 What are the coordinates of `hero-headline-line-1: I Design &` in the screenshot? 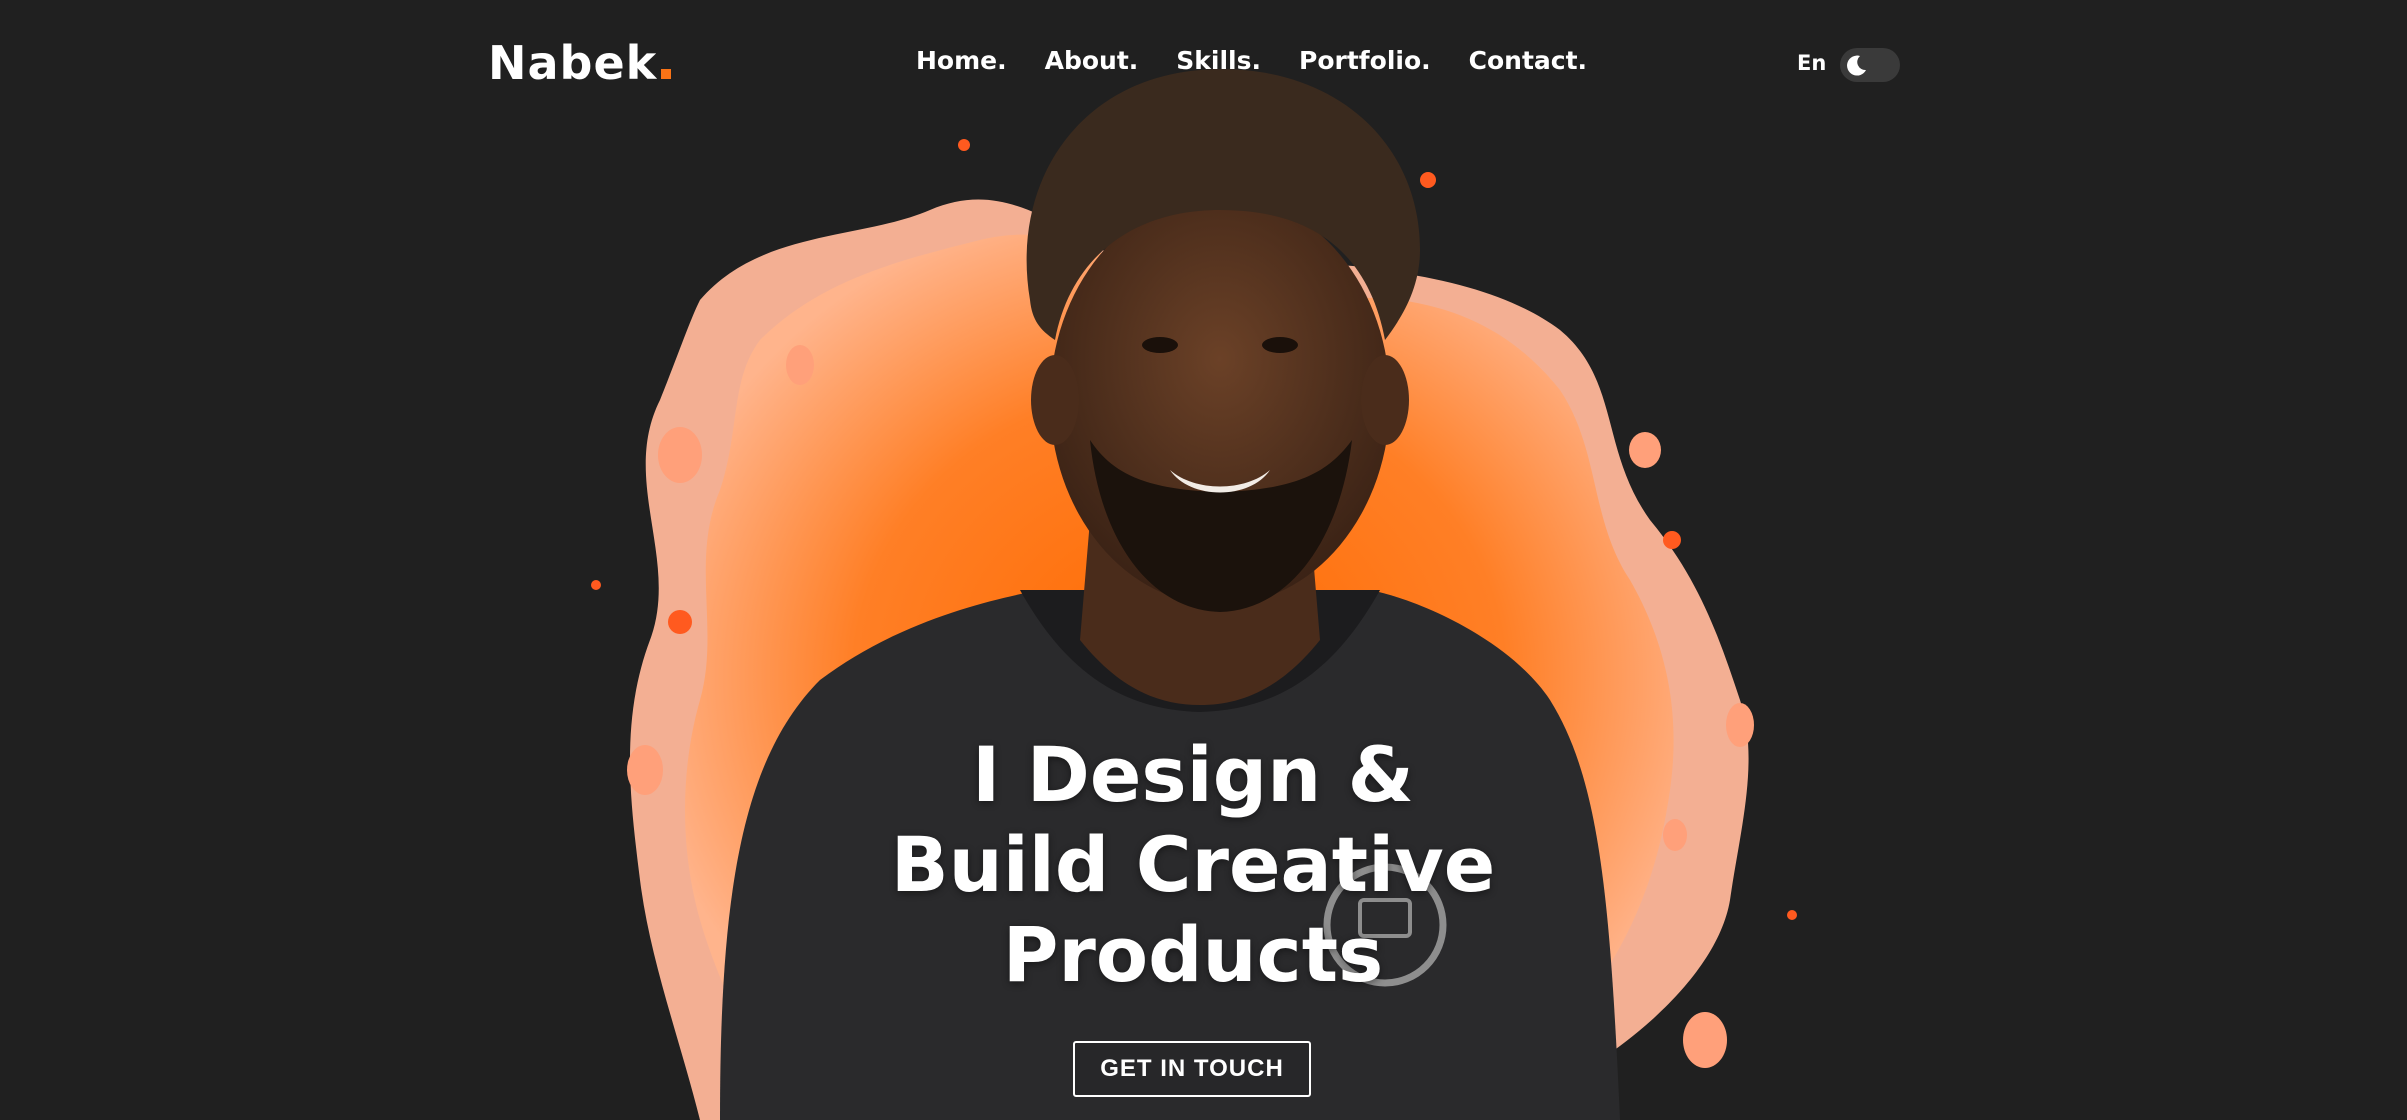 It's located at (1193, 774).